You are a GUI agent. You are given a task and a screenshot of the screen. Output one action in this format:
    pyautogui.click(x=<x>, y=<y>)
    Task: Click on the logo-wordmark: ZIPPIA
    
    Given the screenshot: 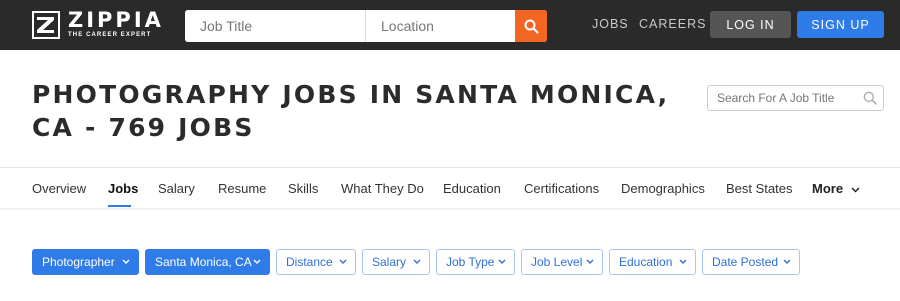 What is the action you would take?
    pyautogui.click(x=116, y=20)
    